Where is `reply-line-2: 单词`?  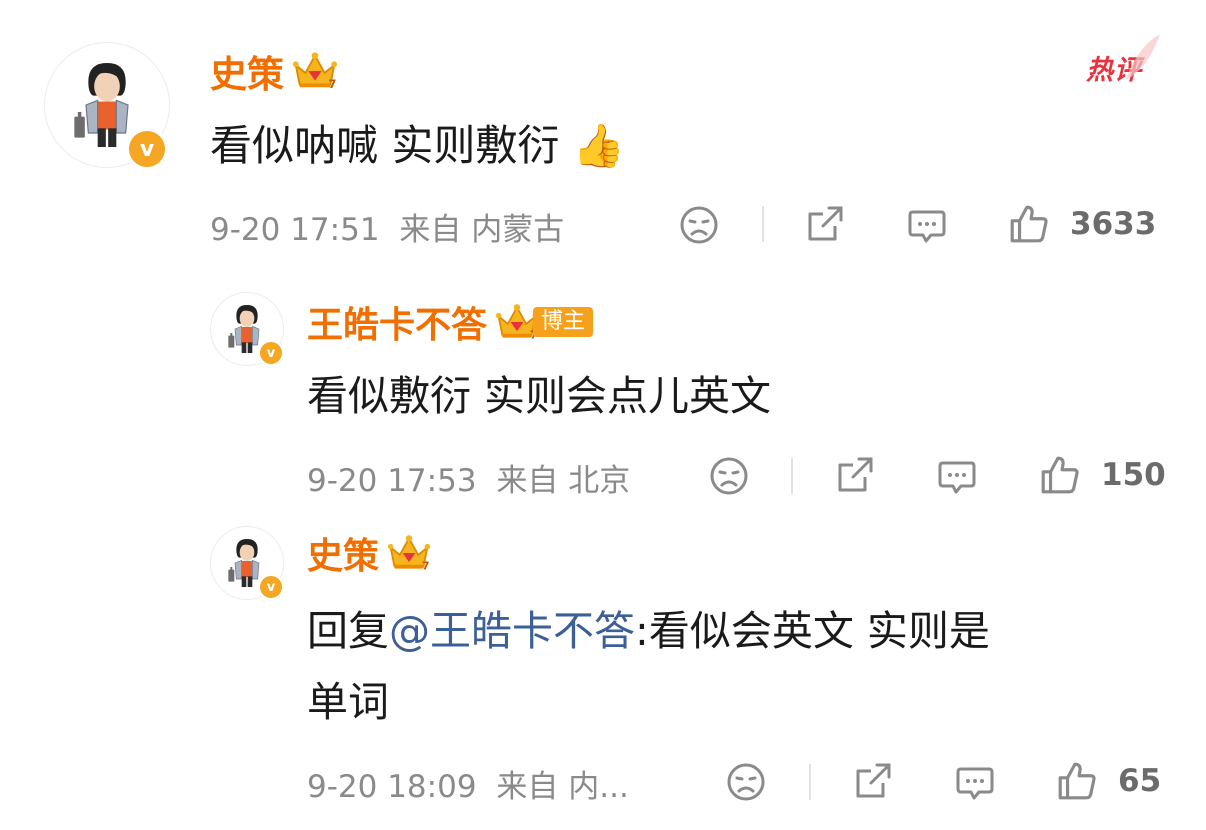 reply-line-2: 单词 is located at coordinates (348, 702).